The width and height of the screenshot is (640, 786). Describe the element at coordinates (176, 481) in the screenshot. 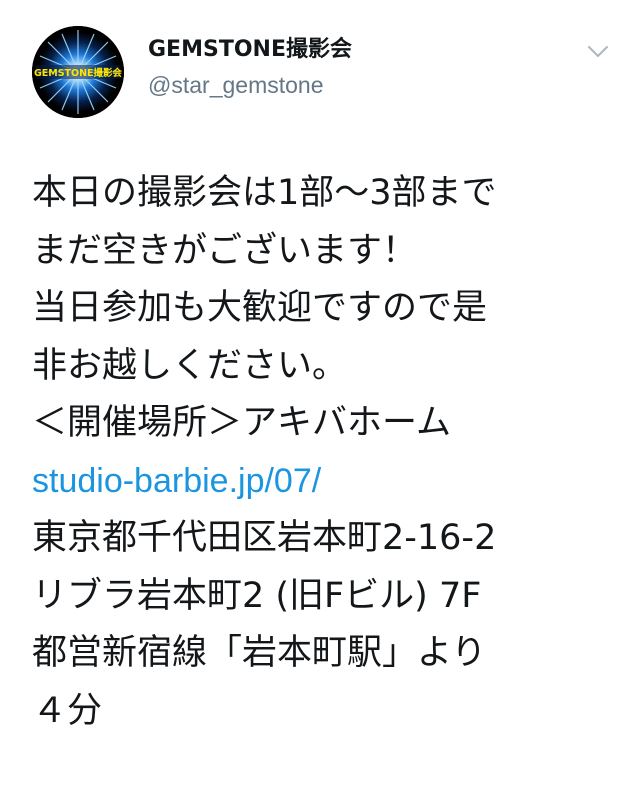

I see `studio-link: studio-barbie.jp/07/` at that location.